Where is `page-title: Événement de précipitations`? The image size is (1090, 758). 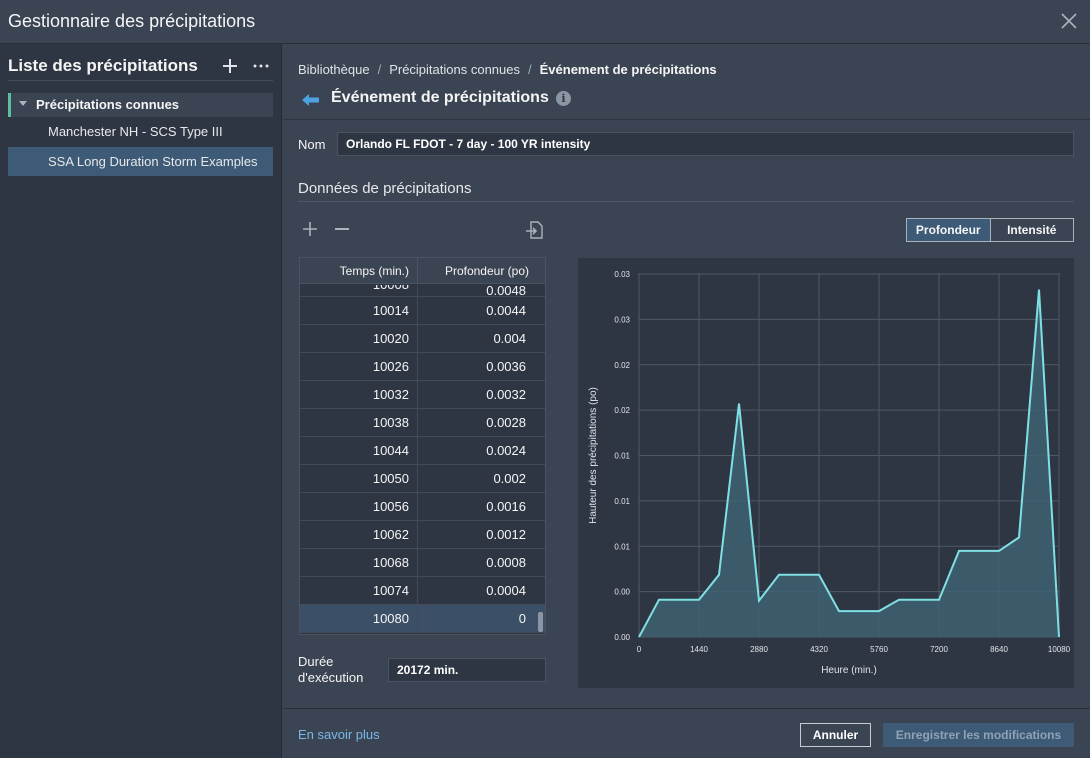 page-title: Événement de précipitations is located at coordinates (440, 97).